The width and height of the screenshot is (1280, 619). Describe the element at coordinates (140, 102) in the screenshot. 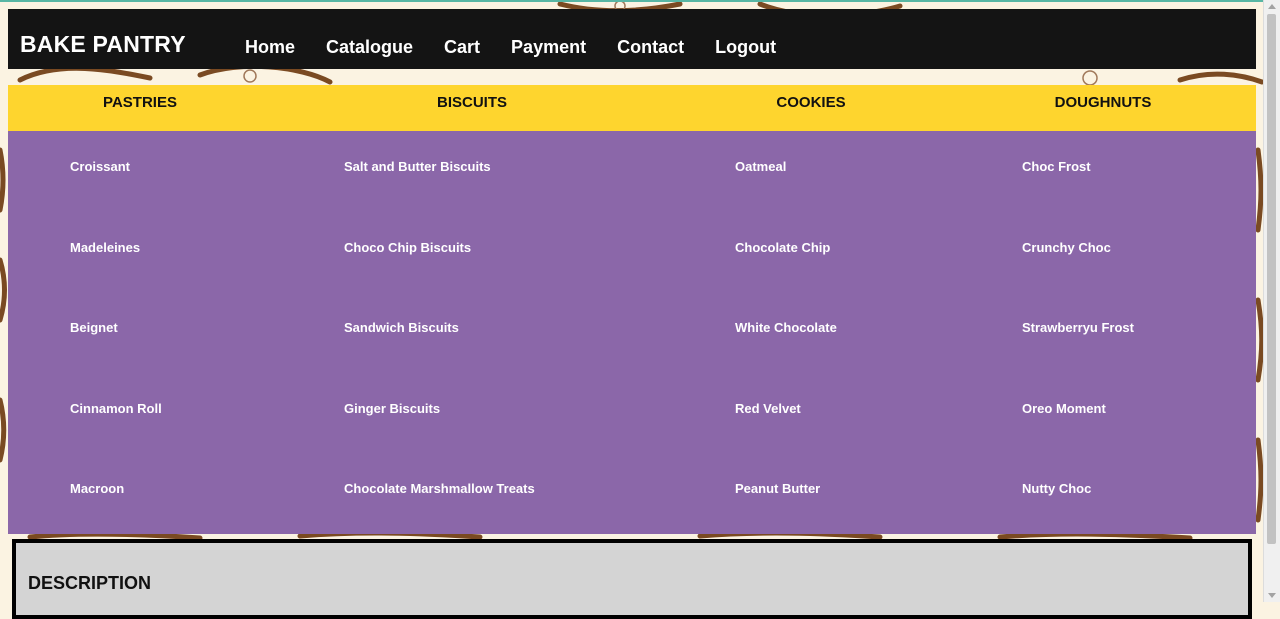

I see `category-heading-pastries: PASTRIES` at that location.